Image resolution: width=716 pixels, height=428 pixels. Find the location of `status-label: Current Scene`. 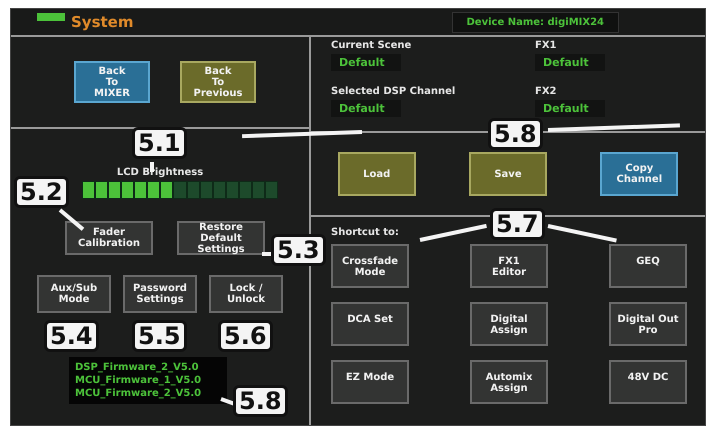

status-label: Current Scene is located at coordinates (371, 45).